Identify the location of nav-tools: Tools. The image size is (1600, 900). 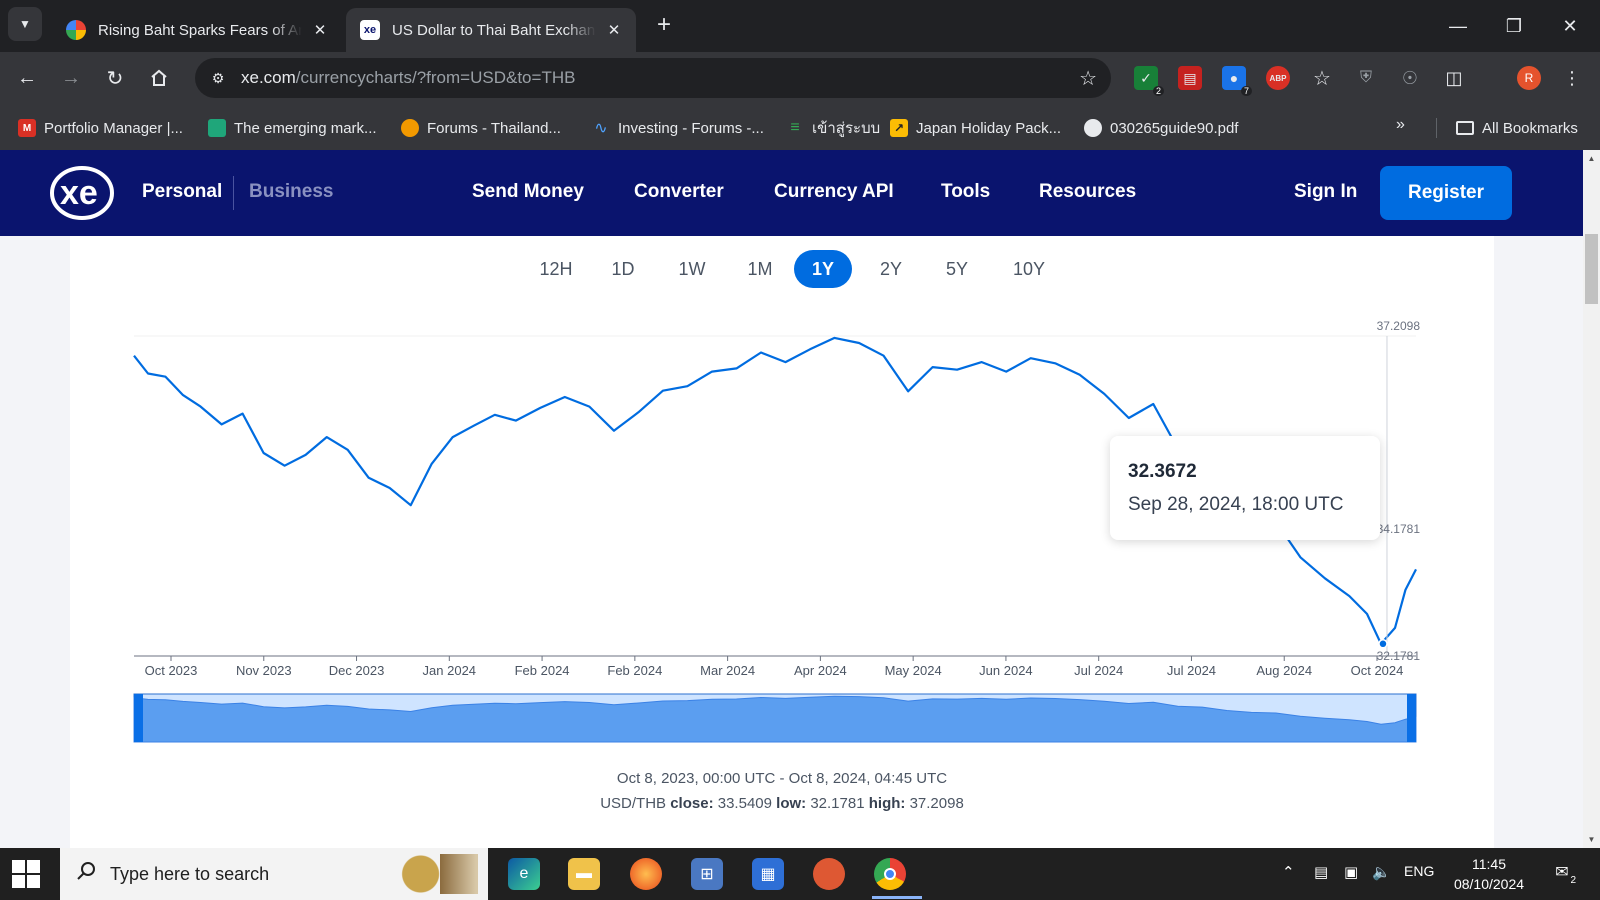
(965, 192).